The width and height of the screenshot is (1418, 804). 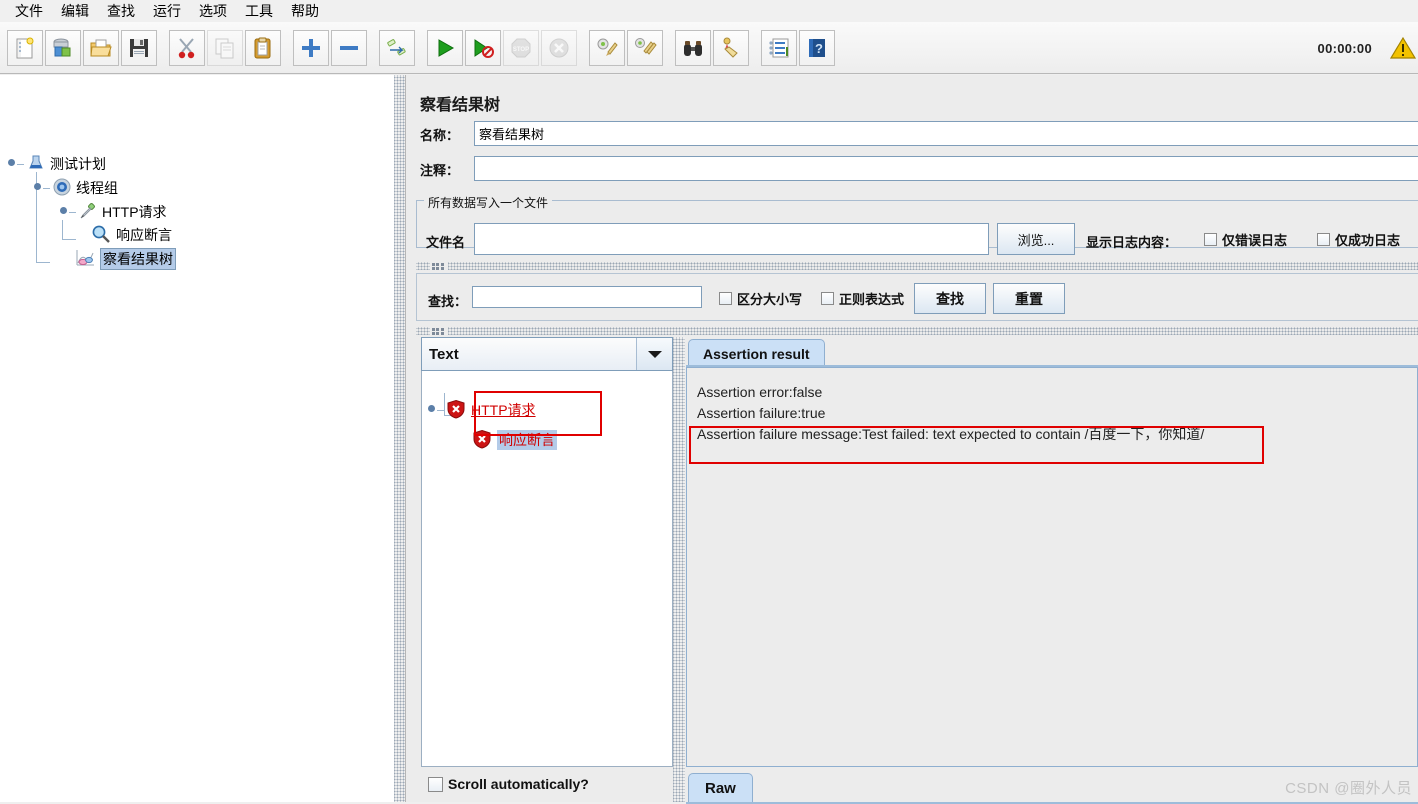 What do you see at coordinates (827, 298) in the screenshot?
I see `regex-checkbox-box` at bounding box center [827, 298].